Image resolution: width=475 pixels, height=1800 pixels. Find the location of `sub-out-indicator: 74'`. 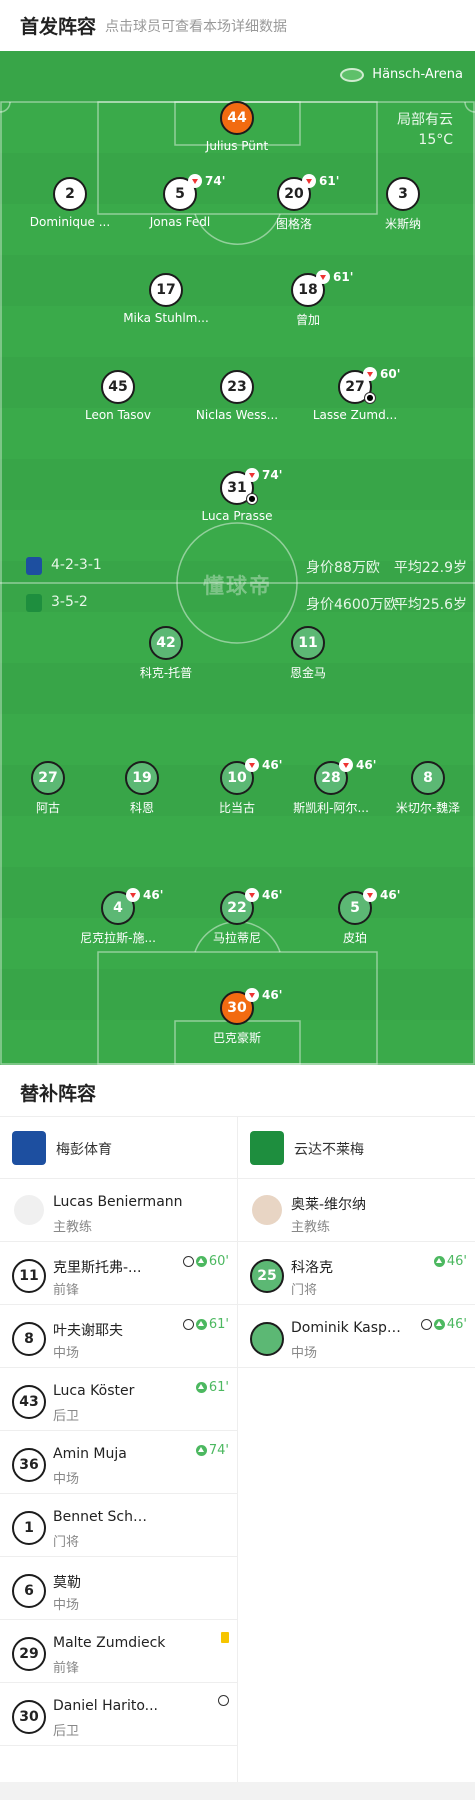

sub-out-indicator: 74' is located at coordinates (206, 181).